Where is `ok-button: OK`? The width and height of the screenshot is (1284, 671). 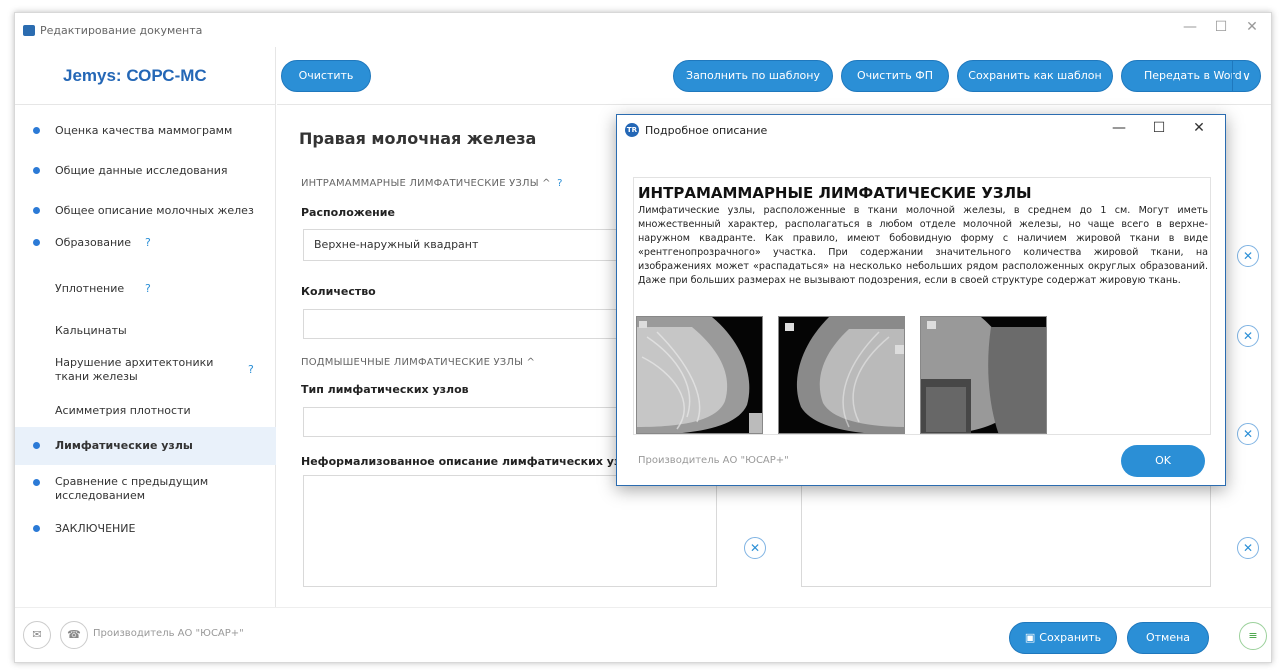 ok-button: OK is located at coordinates (1163, 461).